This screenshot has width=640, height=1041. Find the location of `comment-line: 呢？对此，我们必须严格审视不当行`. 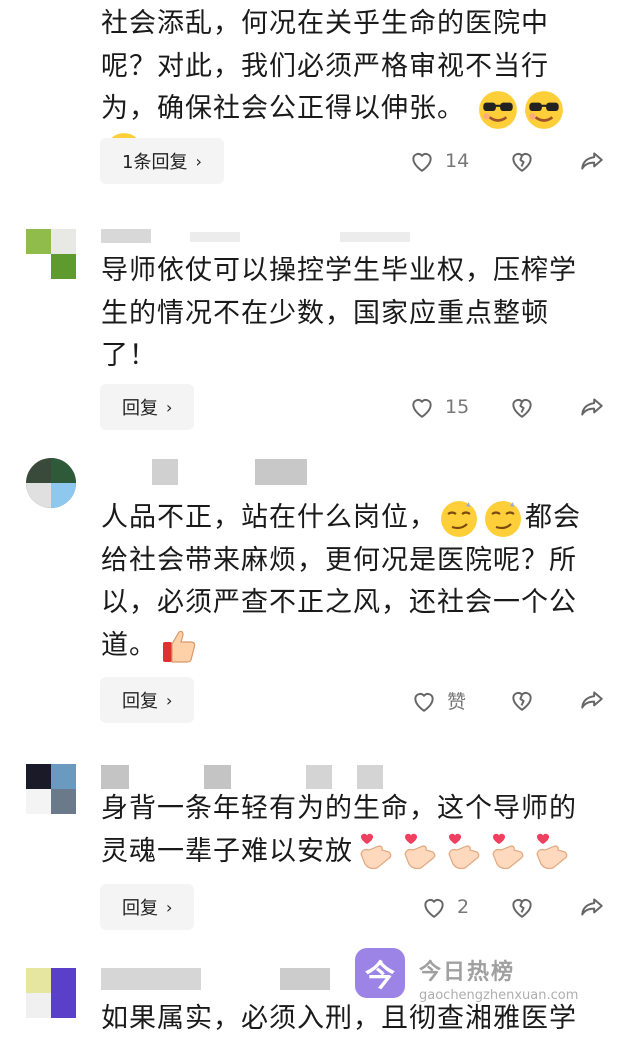

comment-line: 呢？对此，我们必须严格审视不当行 is located at coordinates (325, 66).